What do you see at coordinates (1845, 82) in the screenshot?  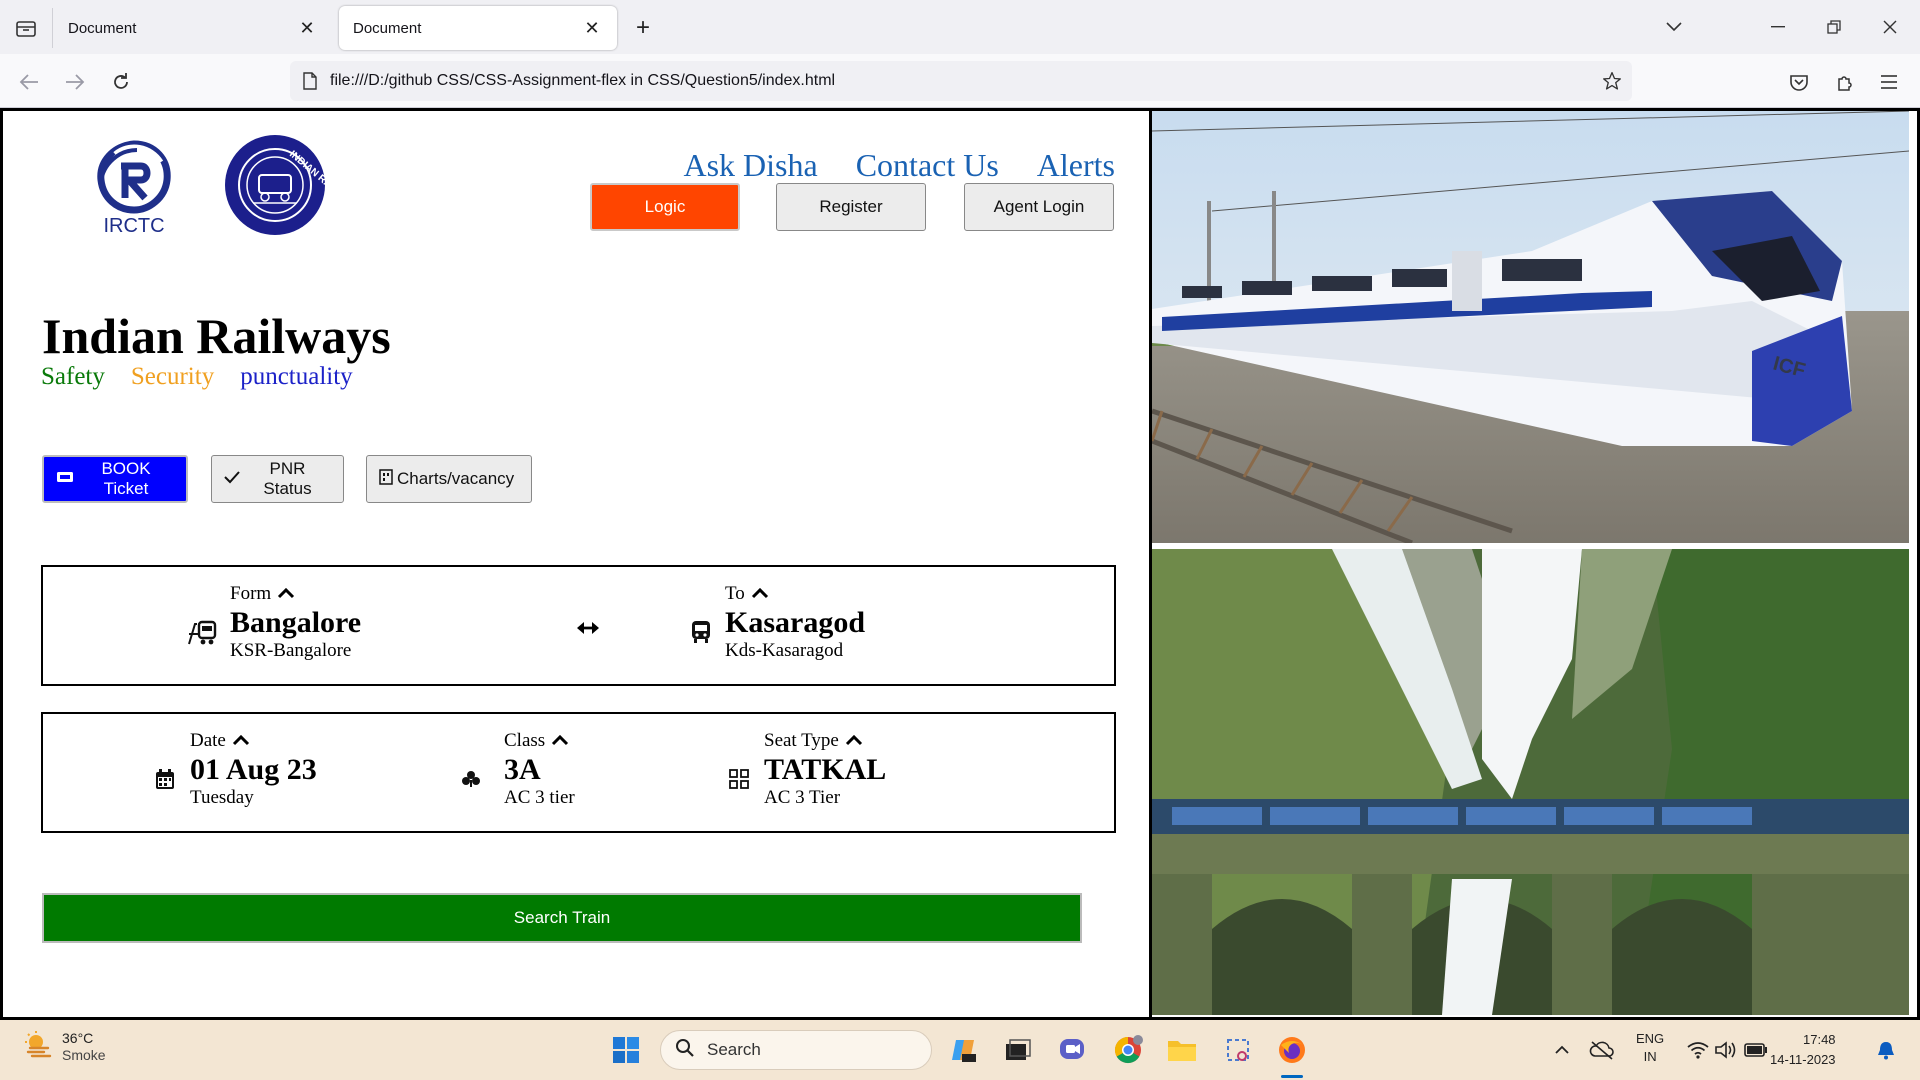 I see `extensions-icon` at bounding box center [1845, 82].